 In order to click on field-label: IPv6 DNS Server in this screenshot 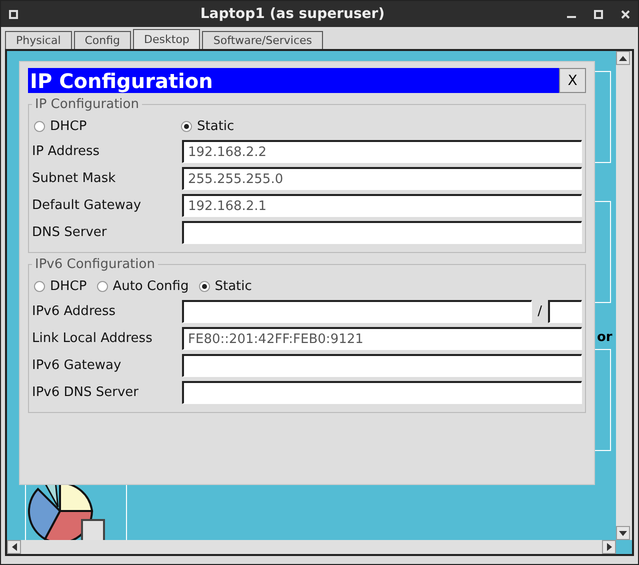, I will do `click(86, 392)`.